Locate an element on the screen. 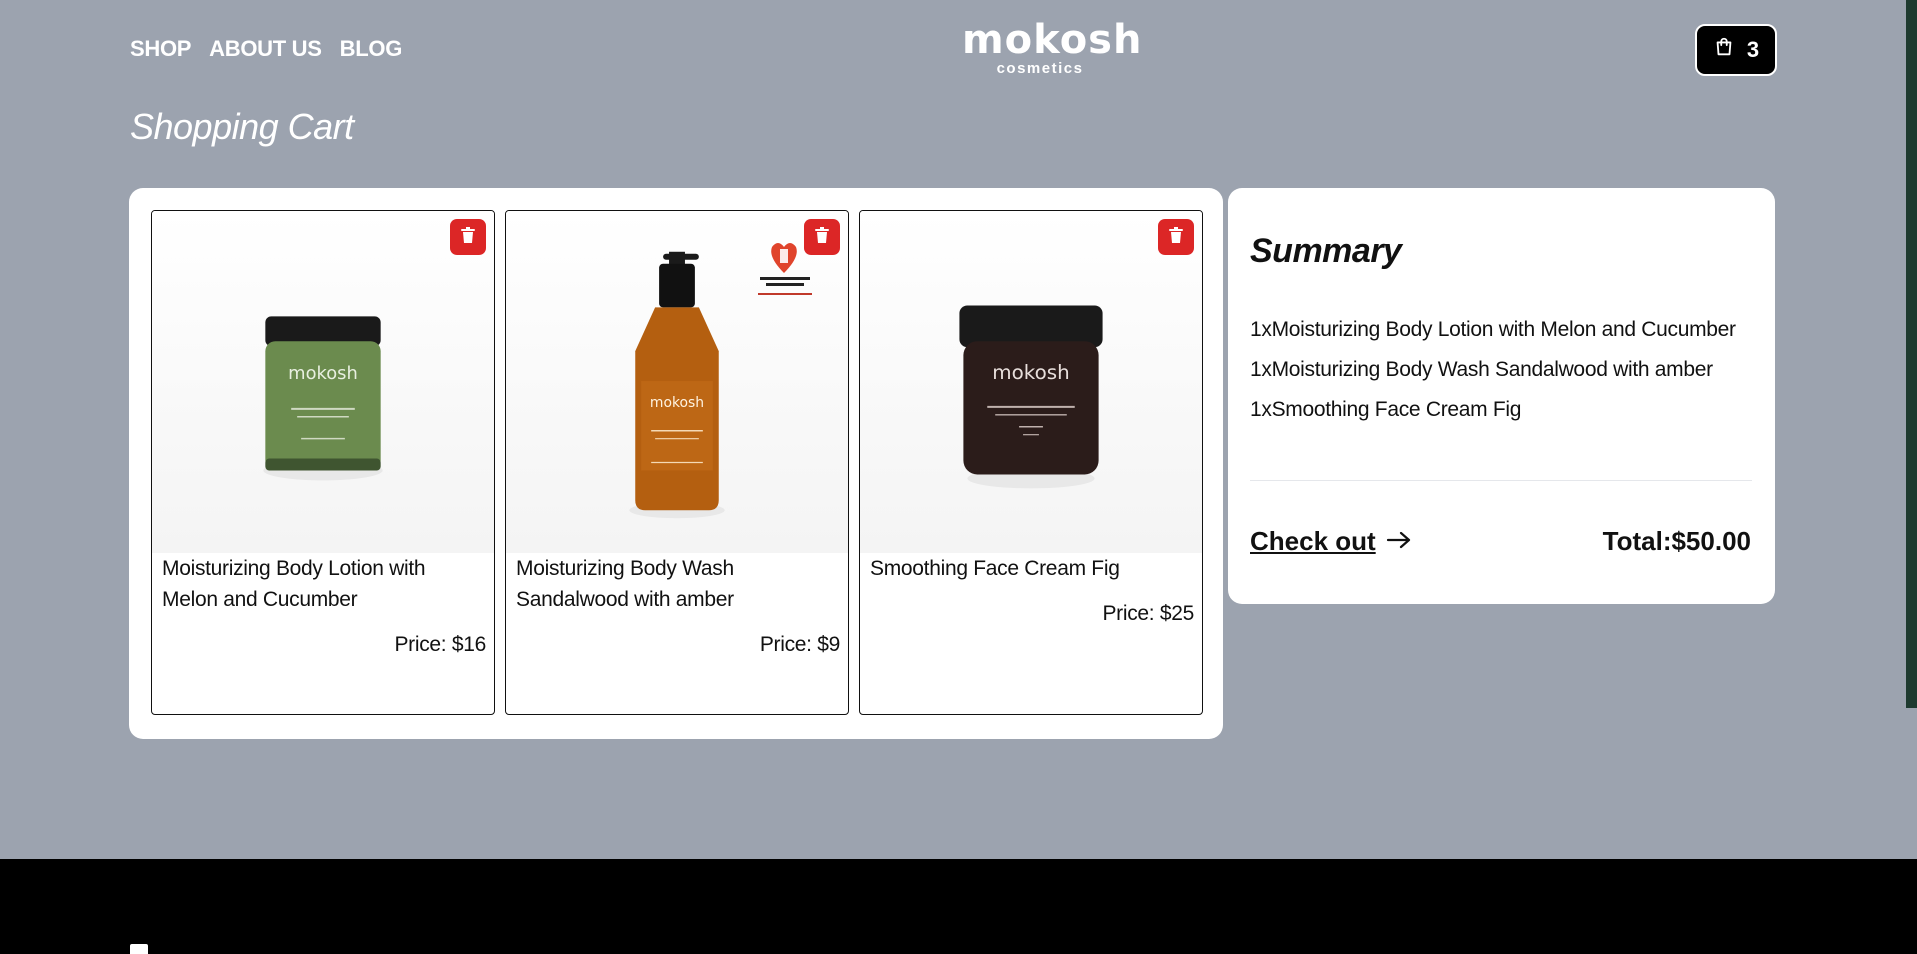 This screenshot has height=954, width=1917. top-navigation: SHOP ABOUT US BLOG is located at coordinates (266, 49).